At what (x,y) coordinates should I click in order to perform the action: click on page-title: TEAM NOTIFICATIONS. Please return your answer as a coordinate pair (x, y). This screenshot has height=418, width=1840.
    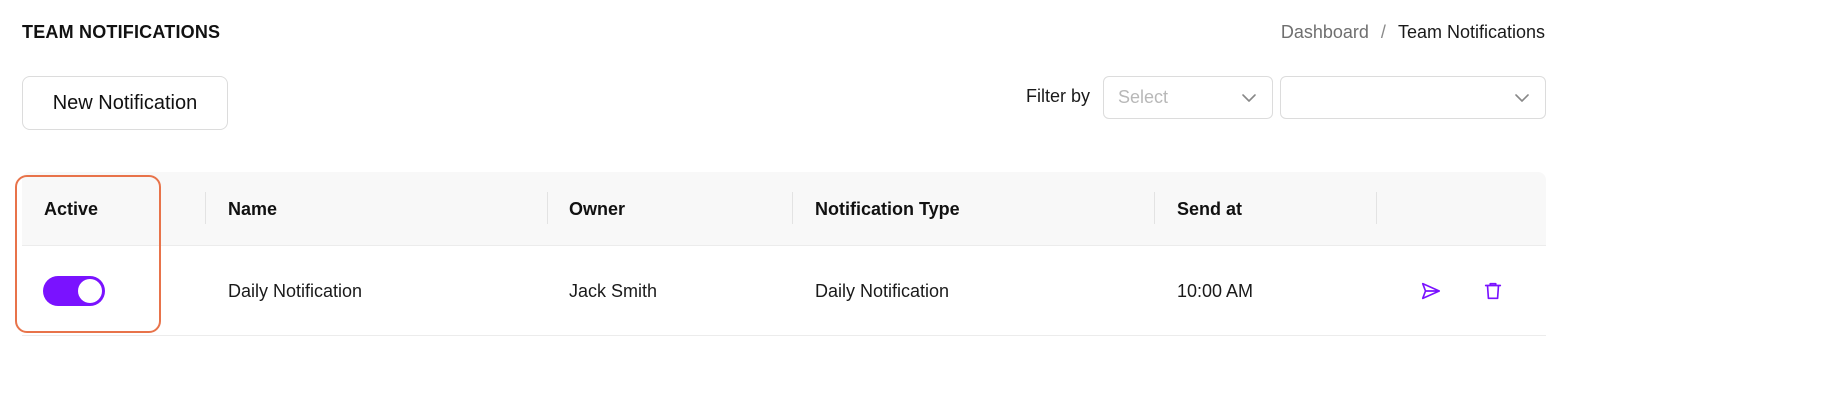
    Looking at the image, I should click on (121, 32).